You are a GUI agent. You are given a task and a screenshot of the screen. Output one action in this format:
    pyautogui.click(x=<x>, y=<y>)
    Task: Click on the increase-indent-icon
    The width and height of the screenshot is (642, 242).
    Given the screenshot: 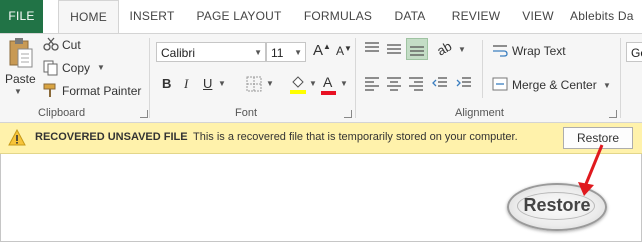 What is the action you would take?
    pyautogui.click(x=464, y=84)
    